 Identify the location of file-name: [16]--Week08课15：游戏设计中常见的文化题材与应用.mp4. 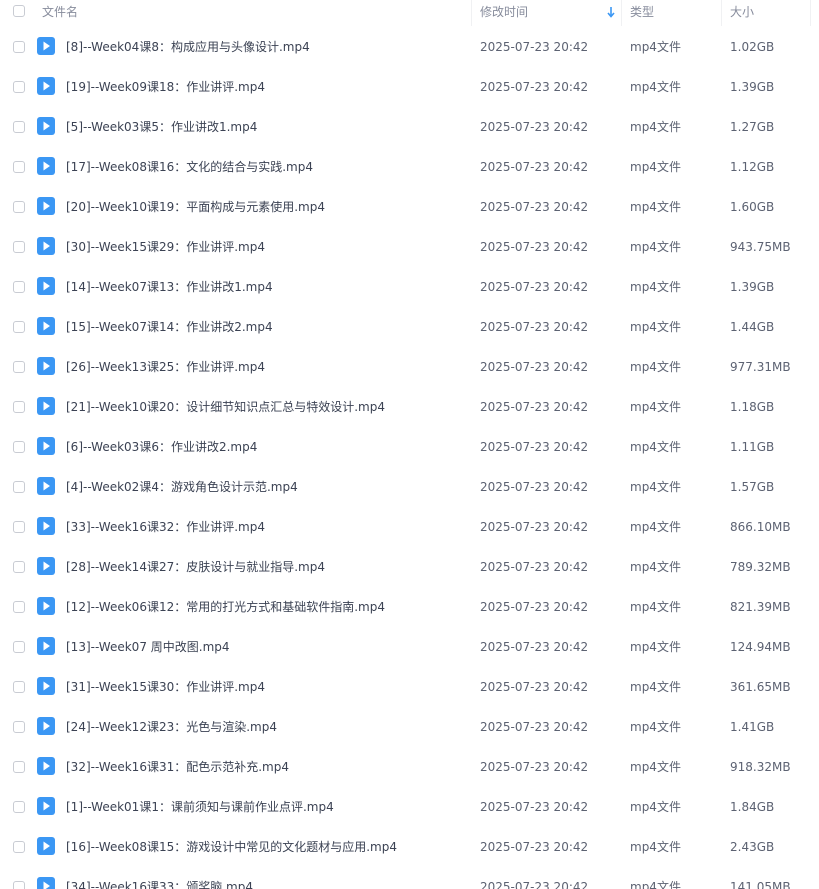
(231, 847).